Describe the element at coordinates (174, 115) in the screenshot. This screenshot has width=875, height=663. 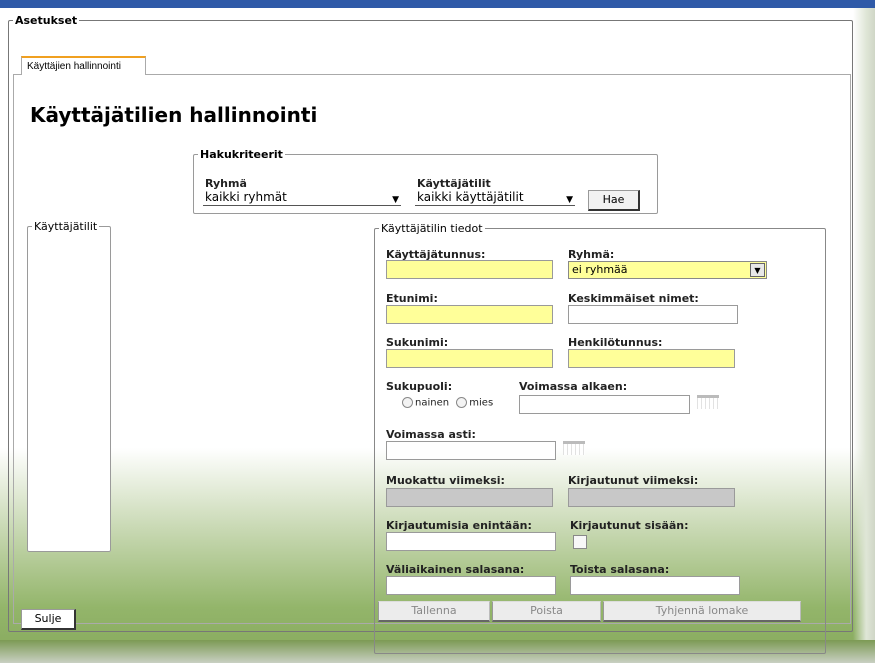
I see `page-title: Käyttäjätilien hallinnointi` at that location.